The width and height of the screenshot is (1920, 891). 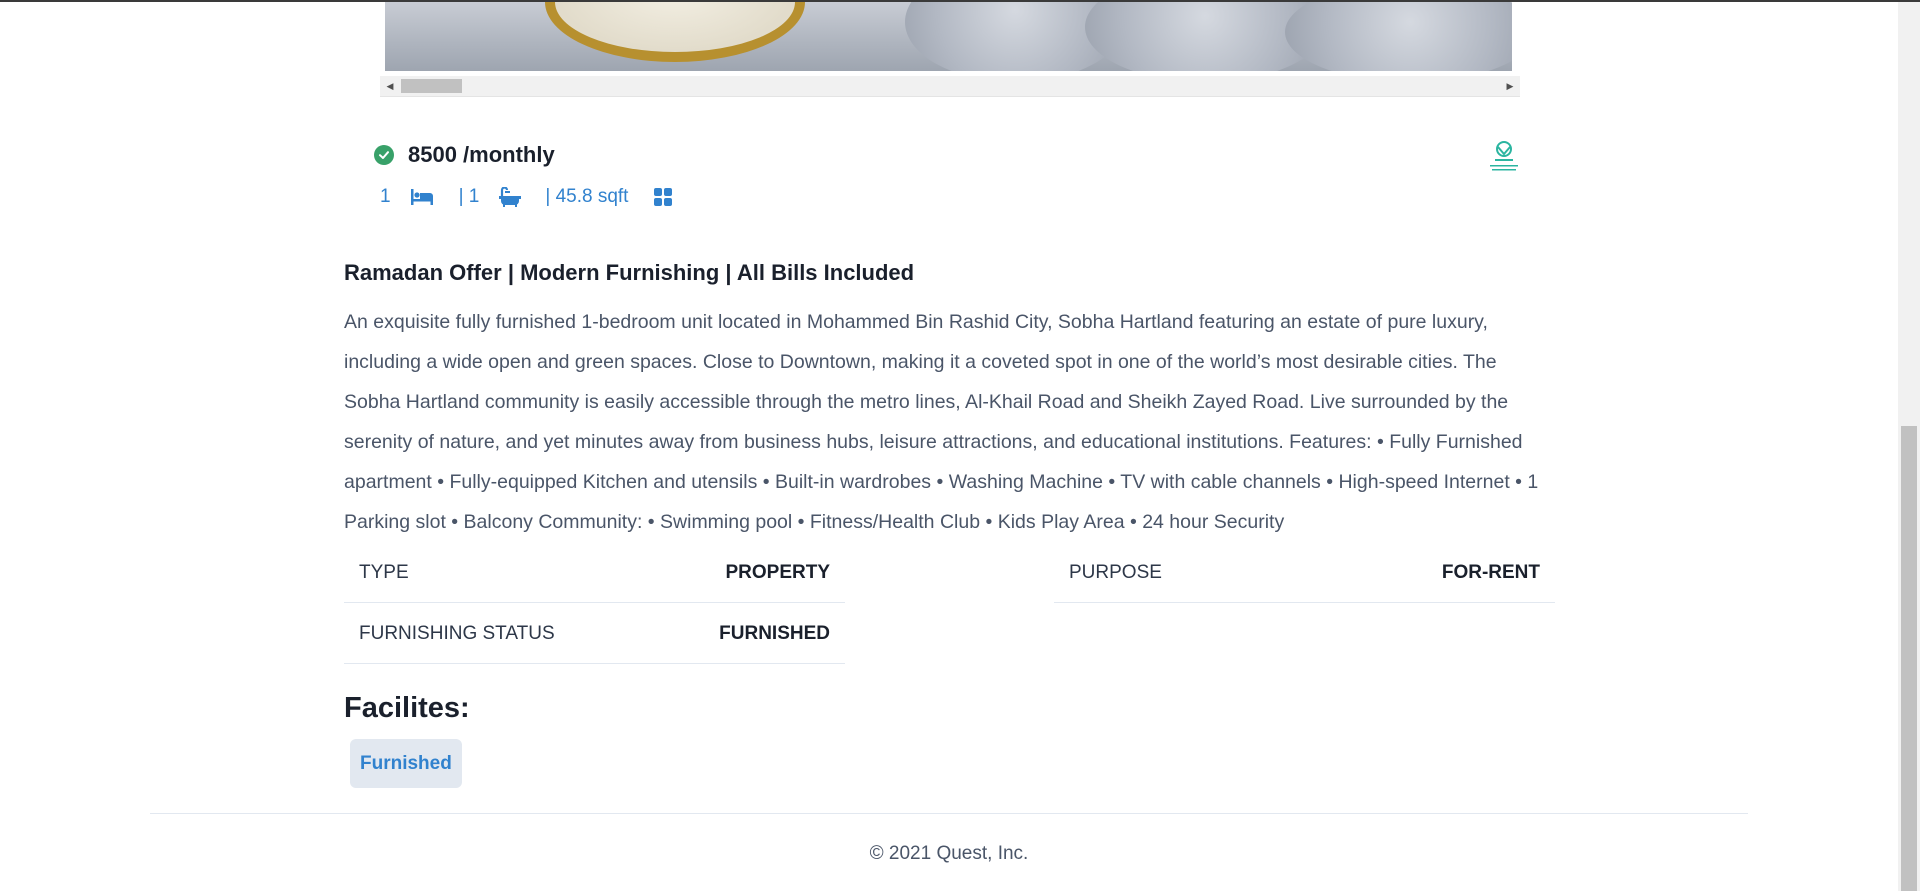 I want to click on page-vertical-scrollbar, so click(x=1909, y=446).